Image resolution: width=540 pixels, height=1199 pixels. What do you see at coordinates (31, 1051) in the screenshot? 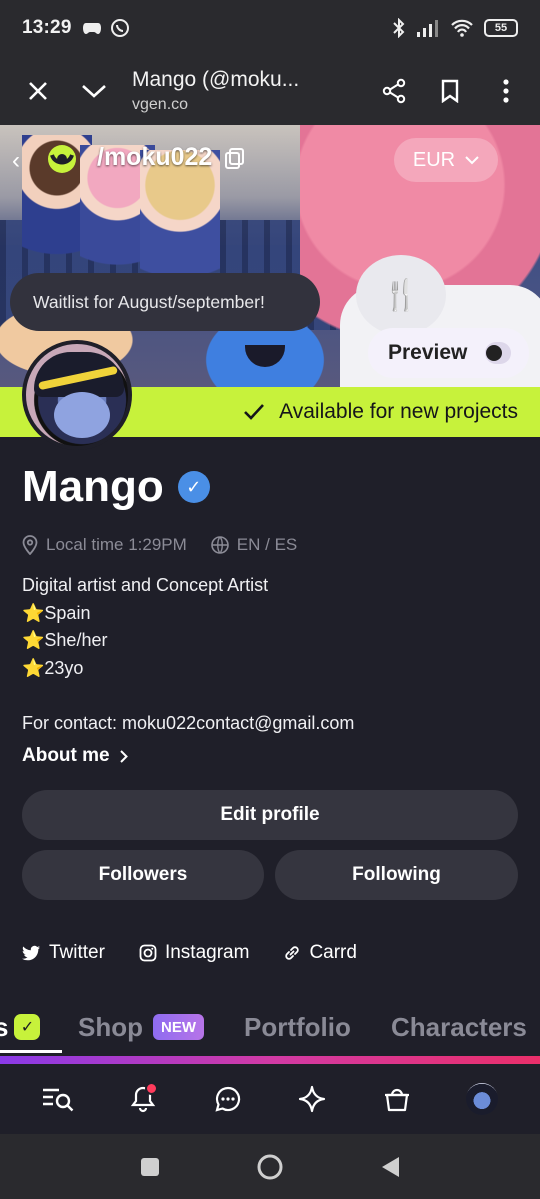
I see `active-tab-indicator` at bounding box center [31, 1051].